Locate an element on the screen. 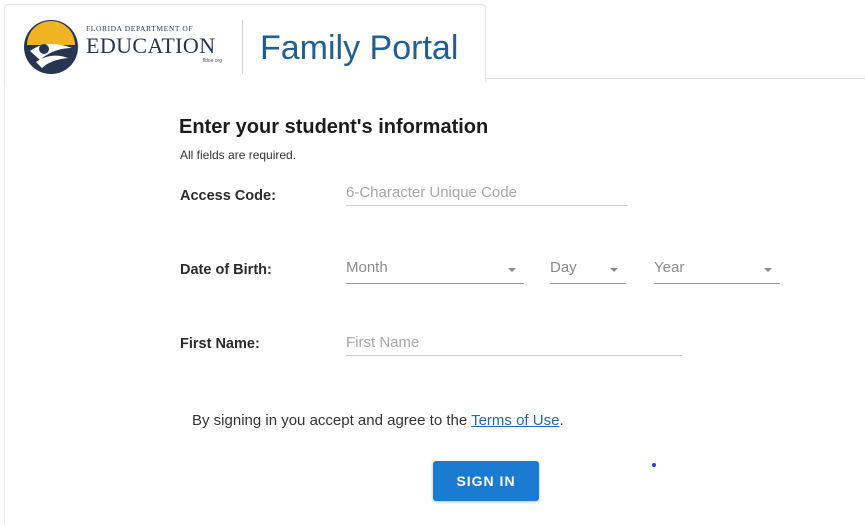  terms-of-use-link: Terms of Use is located at coordinates (515, 420).